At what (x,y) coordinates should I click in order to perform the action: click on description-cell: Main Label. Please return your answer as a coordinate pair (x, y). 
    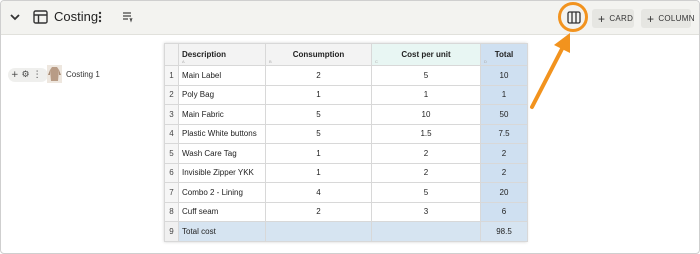
    Looking at the image, I should click on (222, 75).